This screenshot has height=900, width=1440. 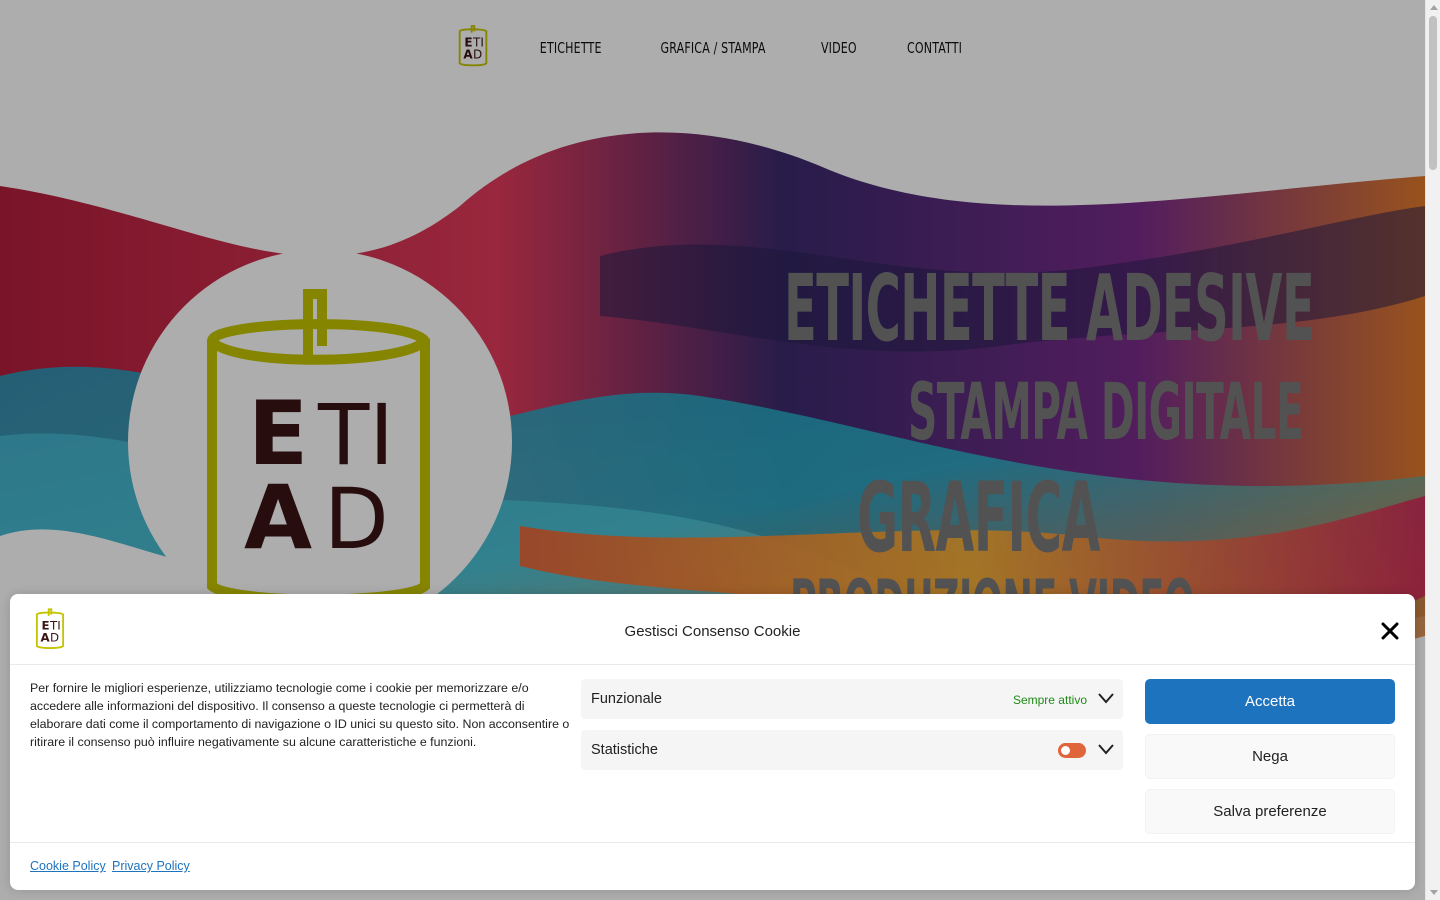 I want to click on toggle-knob, so click(x=1065, y=750).